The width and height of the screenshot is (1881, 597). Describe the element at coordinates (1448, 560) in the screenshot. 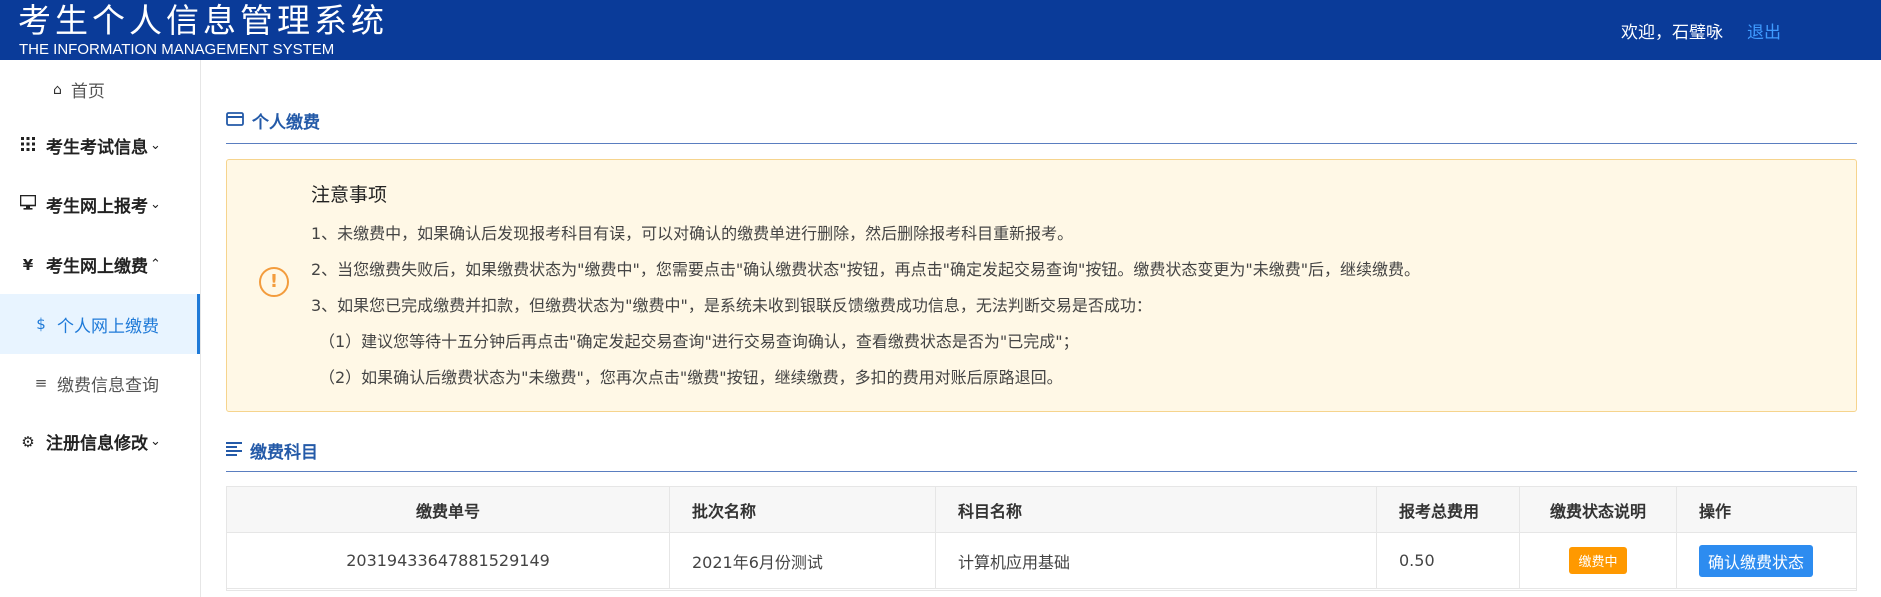

I see `cell-fee: 0.50` at that location.